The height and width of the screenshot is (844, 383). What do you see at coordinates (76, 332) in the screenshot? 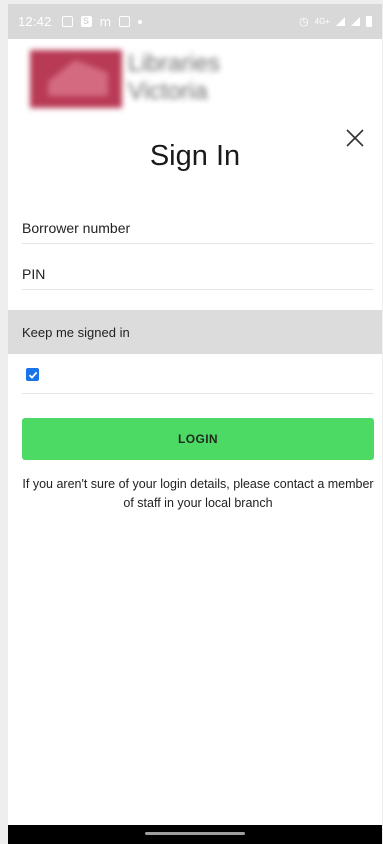
I see `keep-signed-in-label: Keep me signed in` at bounding box center [76, 332].